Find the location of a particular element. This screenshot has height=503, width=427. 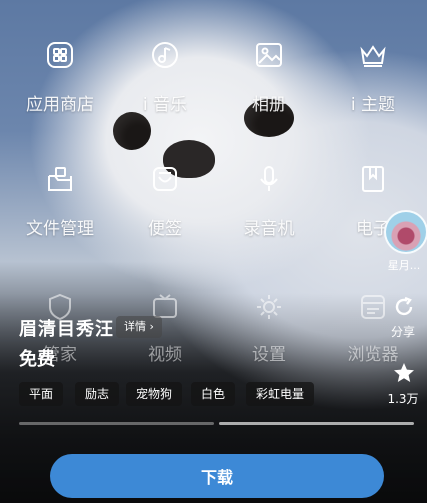

app-notes: 便签 is located at coordinates (165, 200).